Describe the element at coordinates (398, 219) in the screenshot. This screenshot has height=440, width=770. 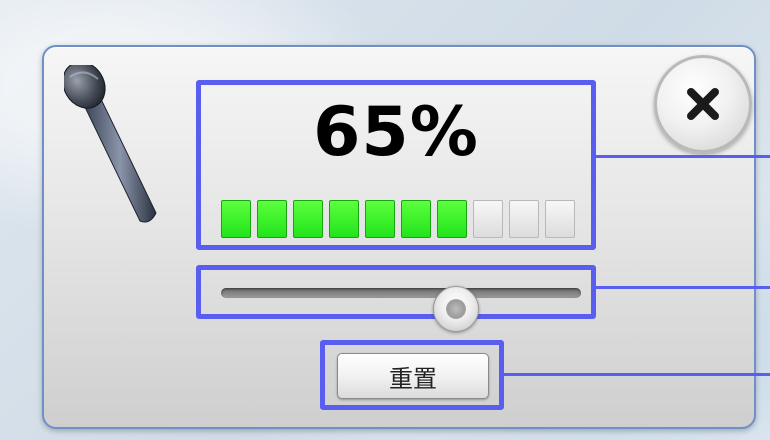
I see `level-meter` at that location.